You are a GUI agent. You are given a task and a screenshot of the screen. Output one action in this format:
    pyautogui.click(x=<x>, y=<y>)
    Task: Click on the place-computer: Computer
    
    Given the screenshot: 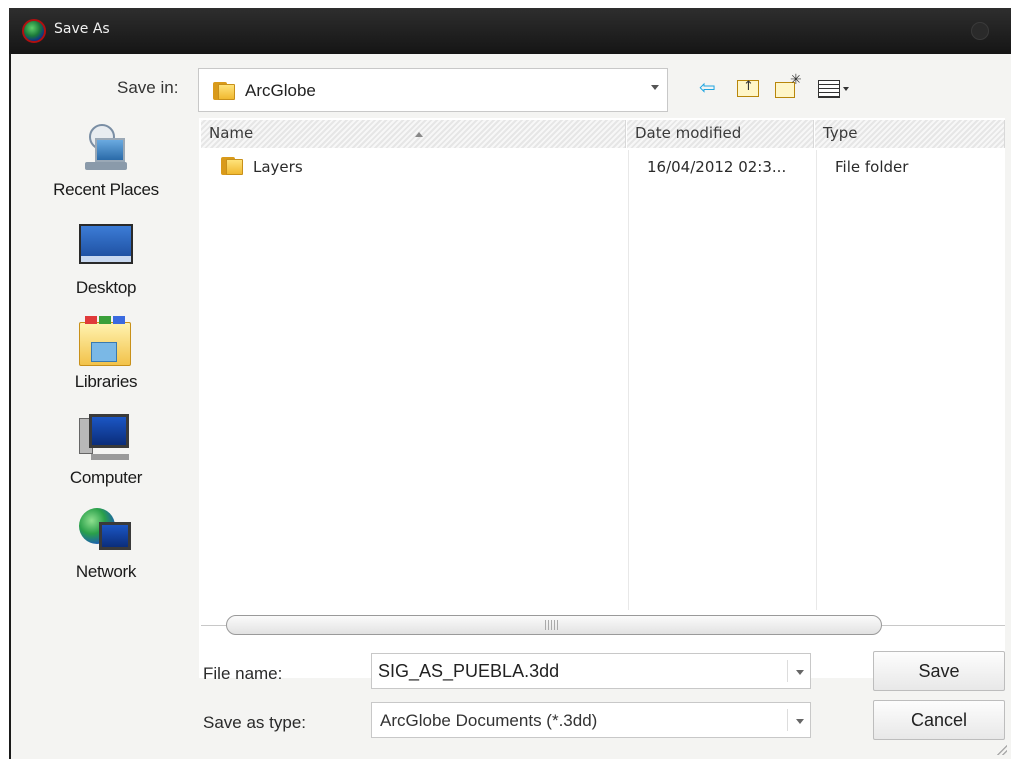 What is the action you would take?
    pyautogui.click(x=106, y=450)
    